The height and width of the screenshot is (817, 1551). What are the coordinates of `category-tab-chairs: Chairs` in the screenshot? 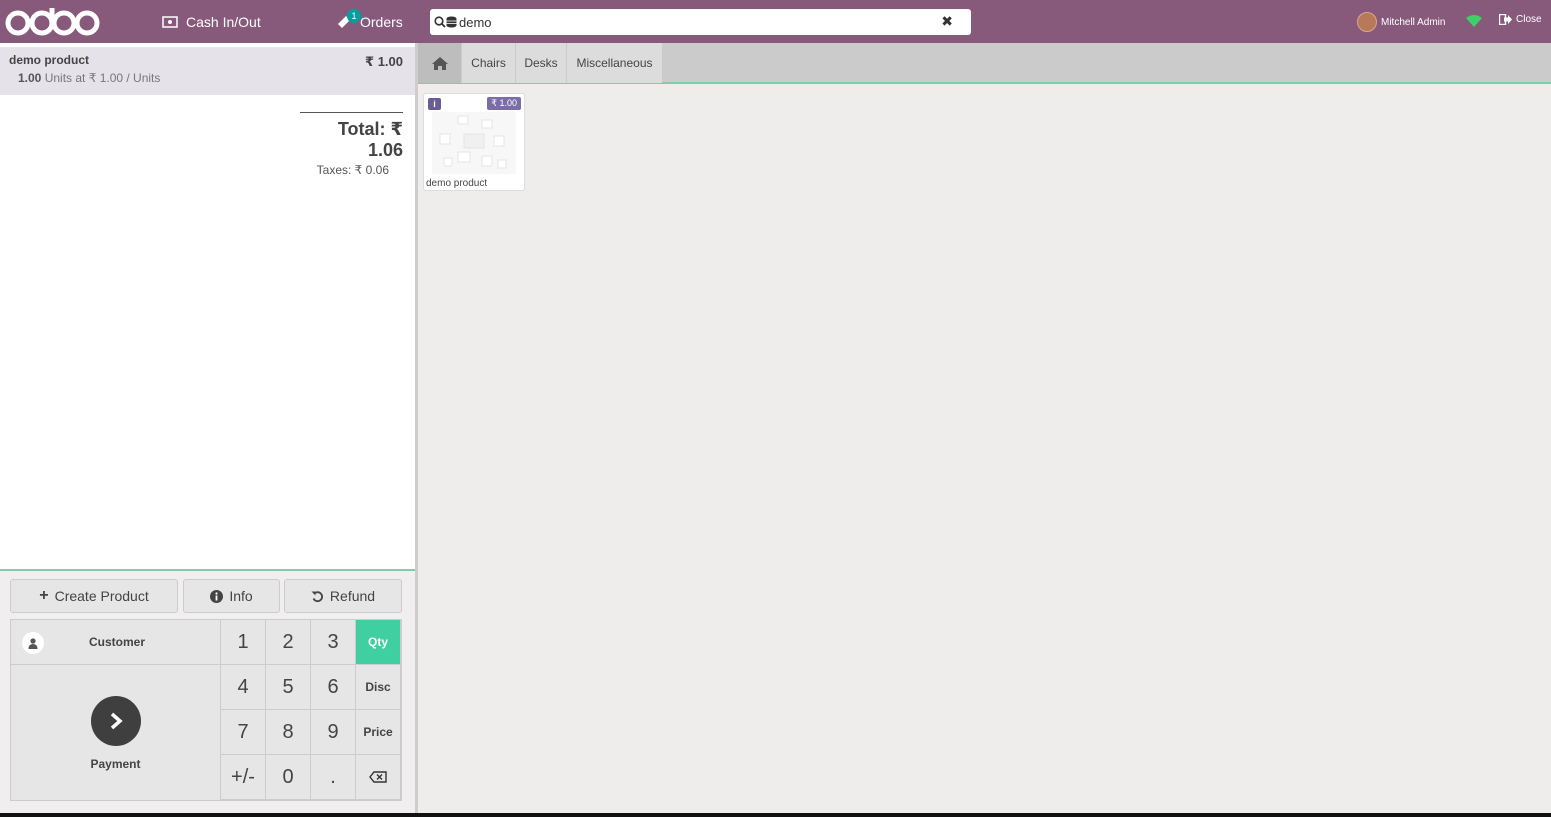 It's located at (488, 63).